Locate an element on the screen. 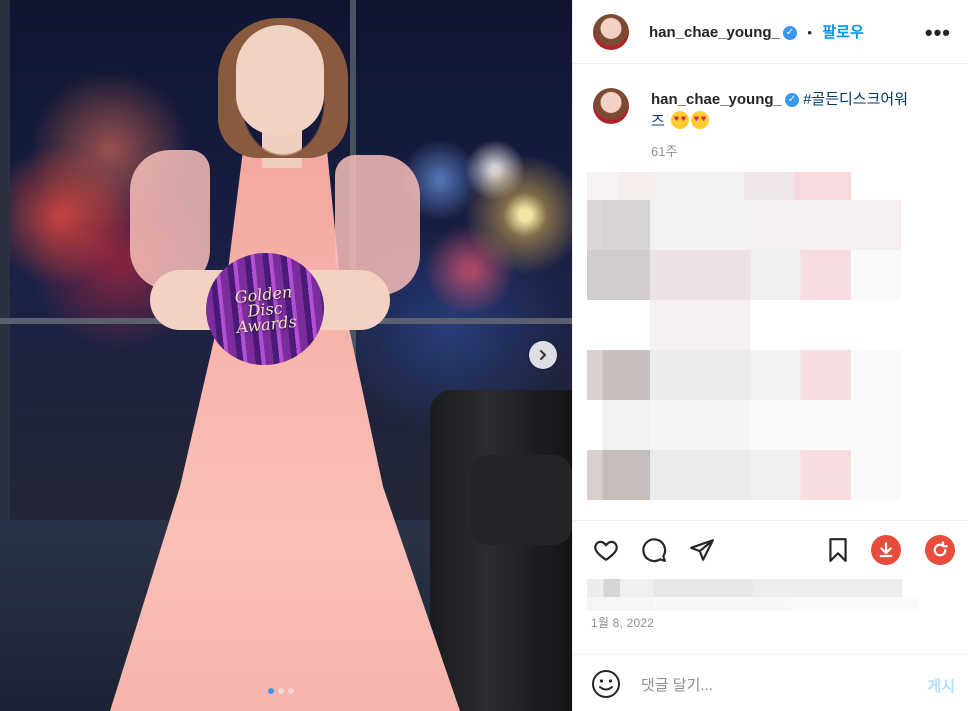 This screenshot has height=711, width=968. caption-text: han_chae_young_ ✓ #골든디스크어워즈 is located at coordinates (796, 111).